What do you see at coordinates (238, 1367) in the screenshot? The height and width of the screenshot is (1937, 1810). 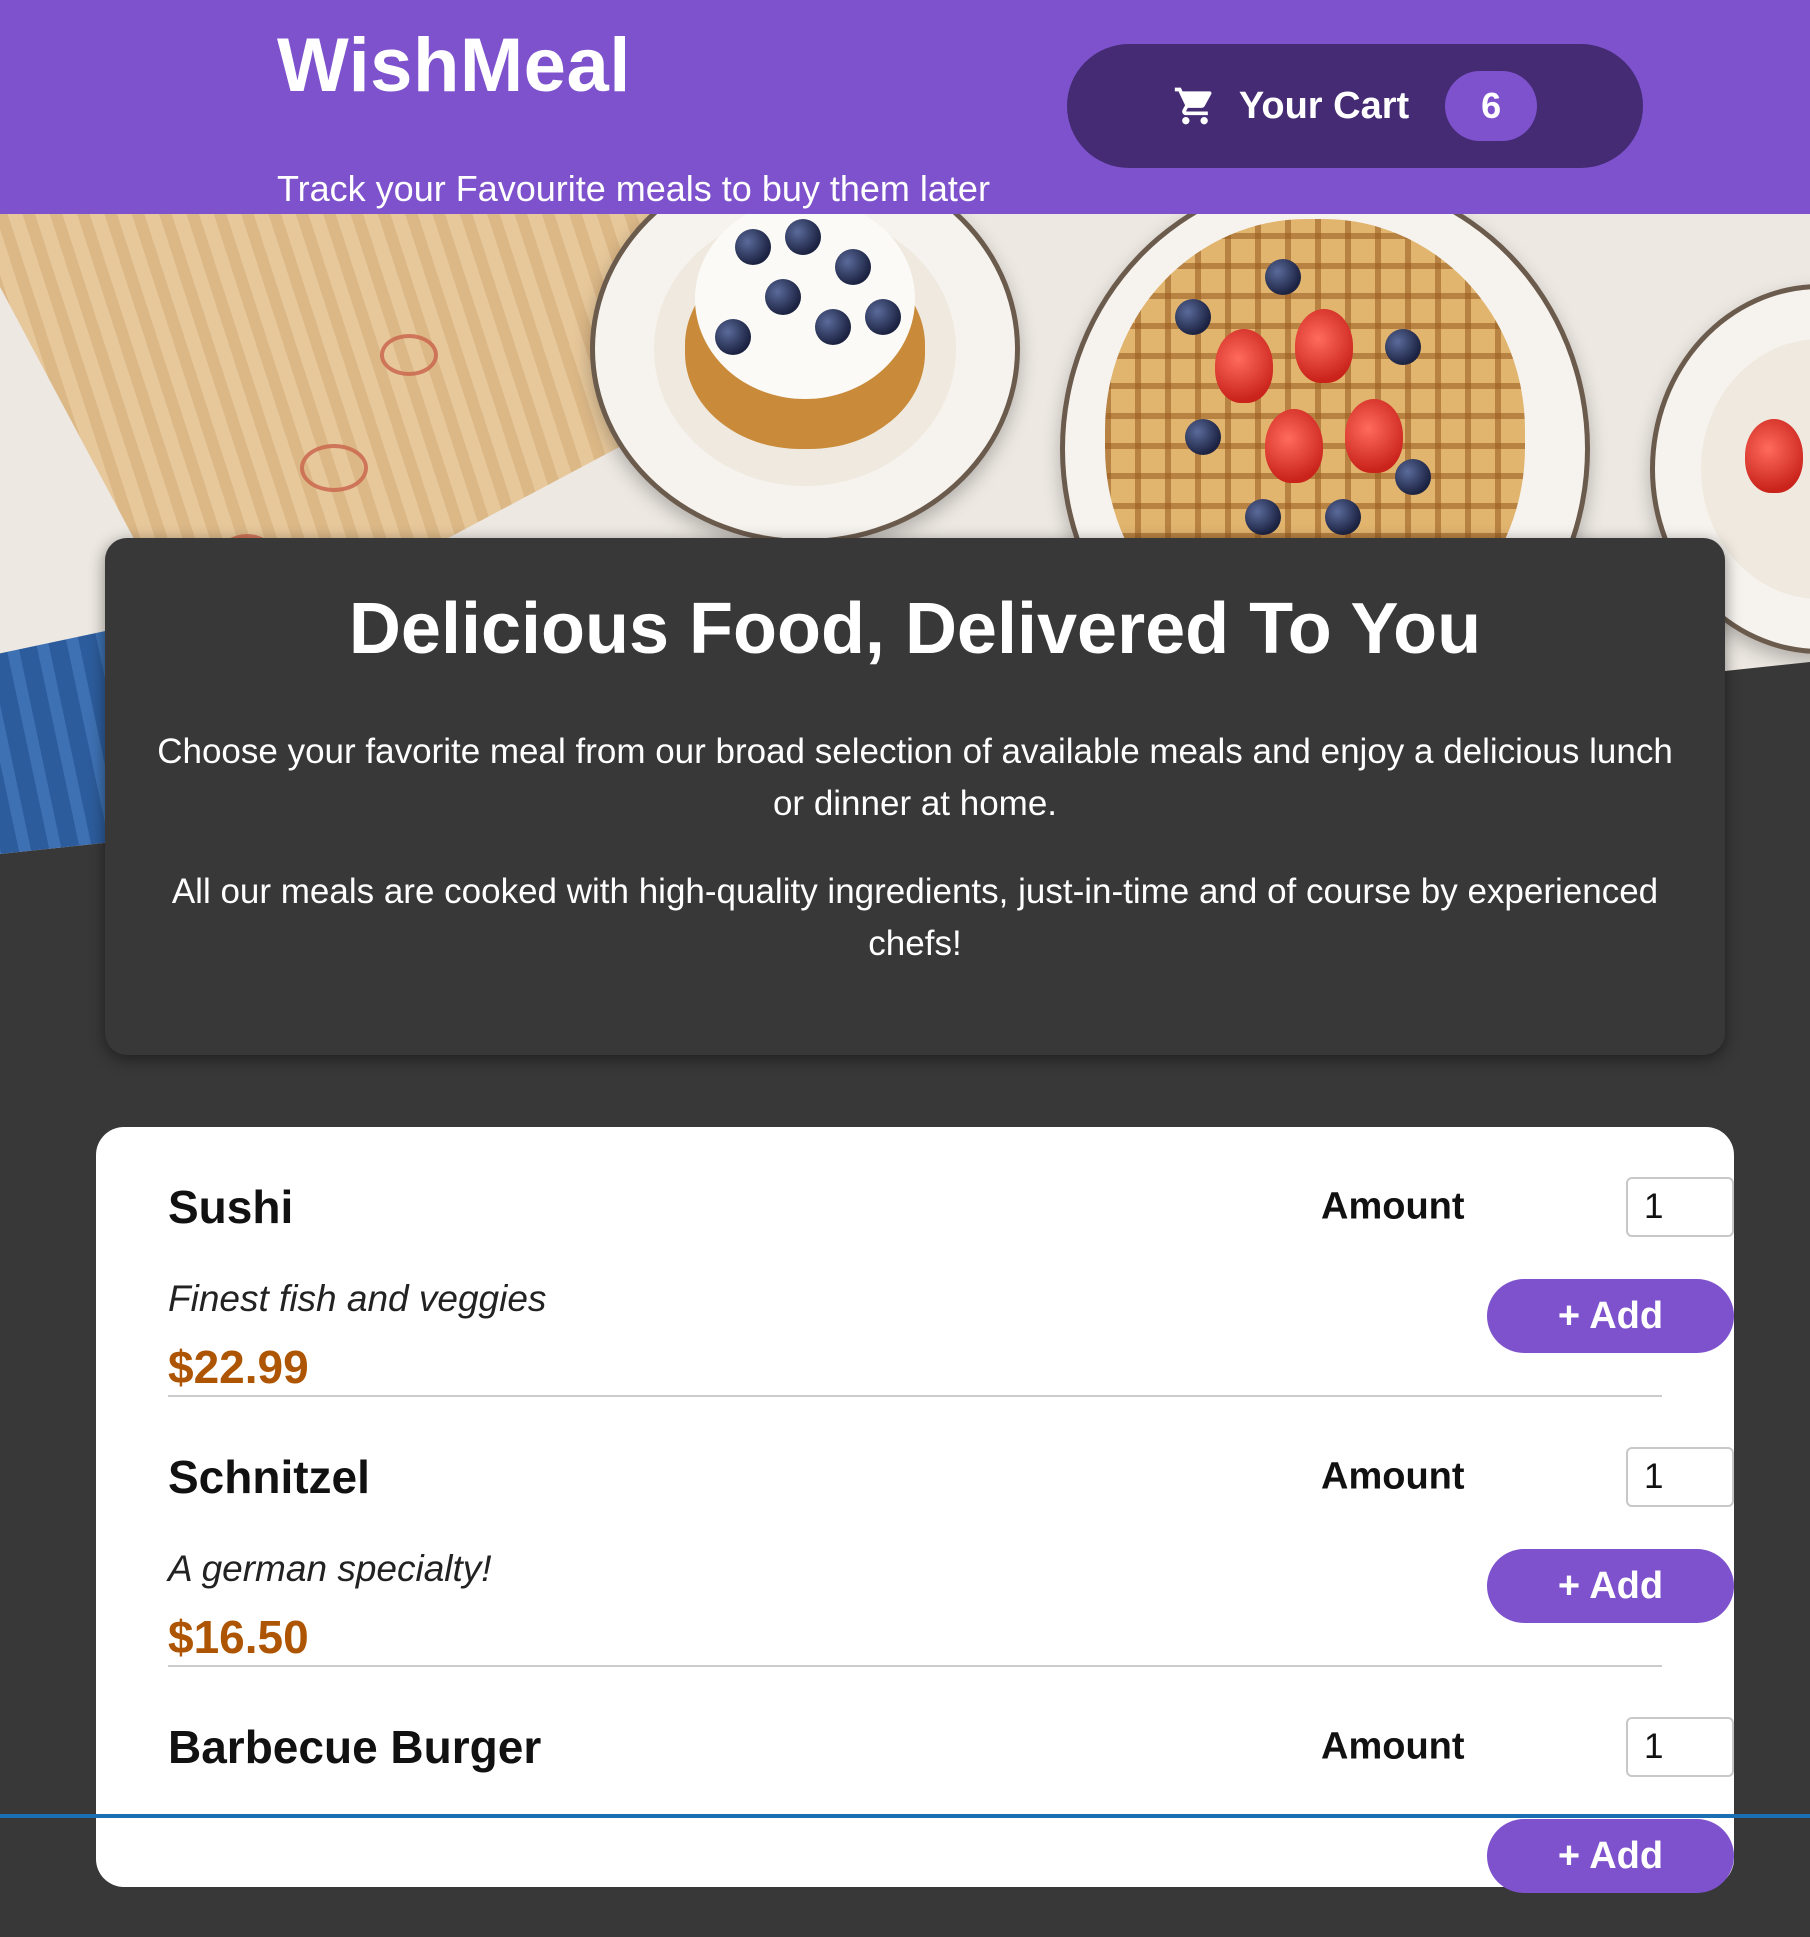 I see `meal-price: $22.99` at bounding box center [238, 1367].